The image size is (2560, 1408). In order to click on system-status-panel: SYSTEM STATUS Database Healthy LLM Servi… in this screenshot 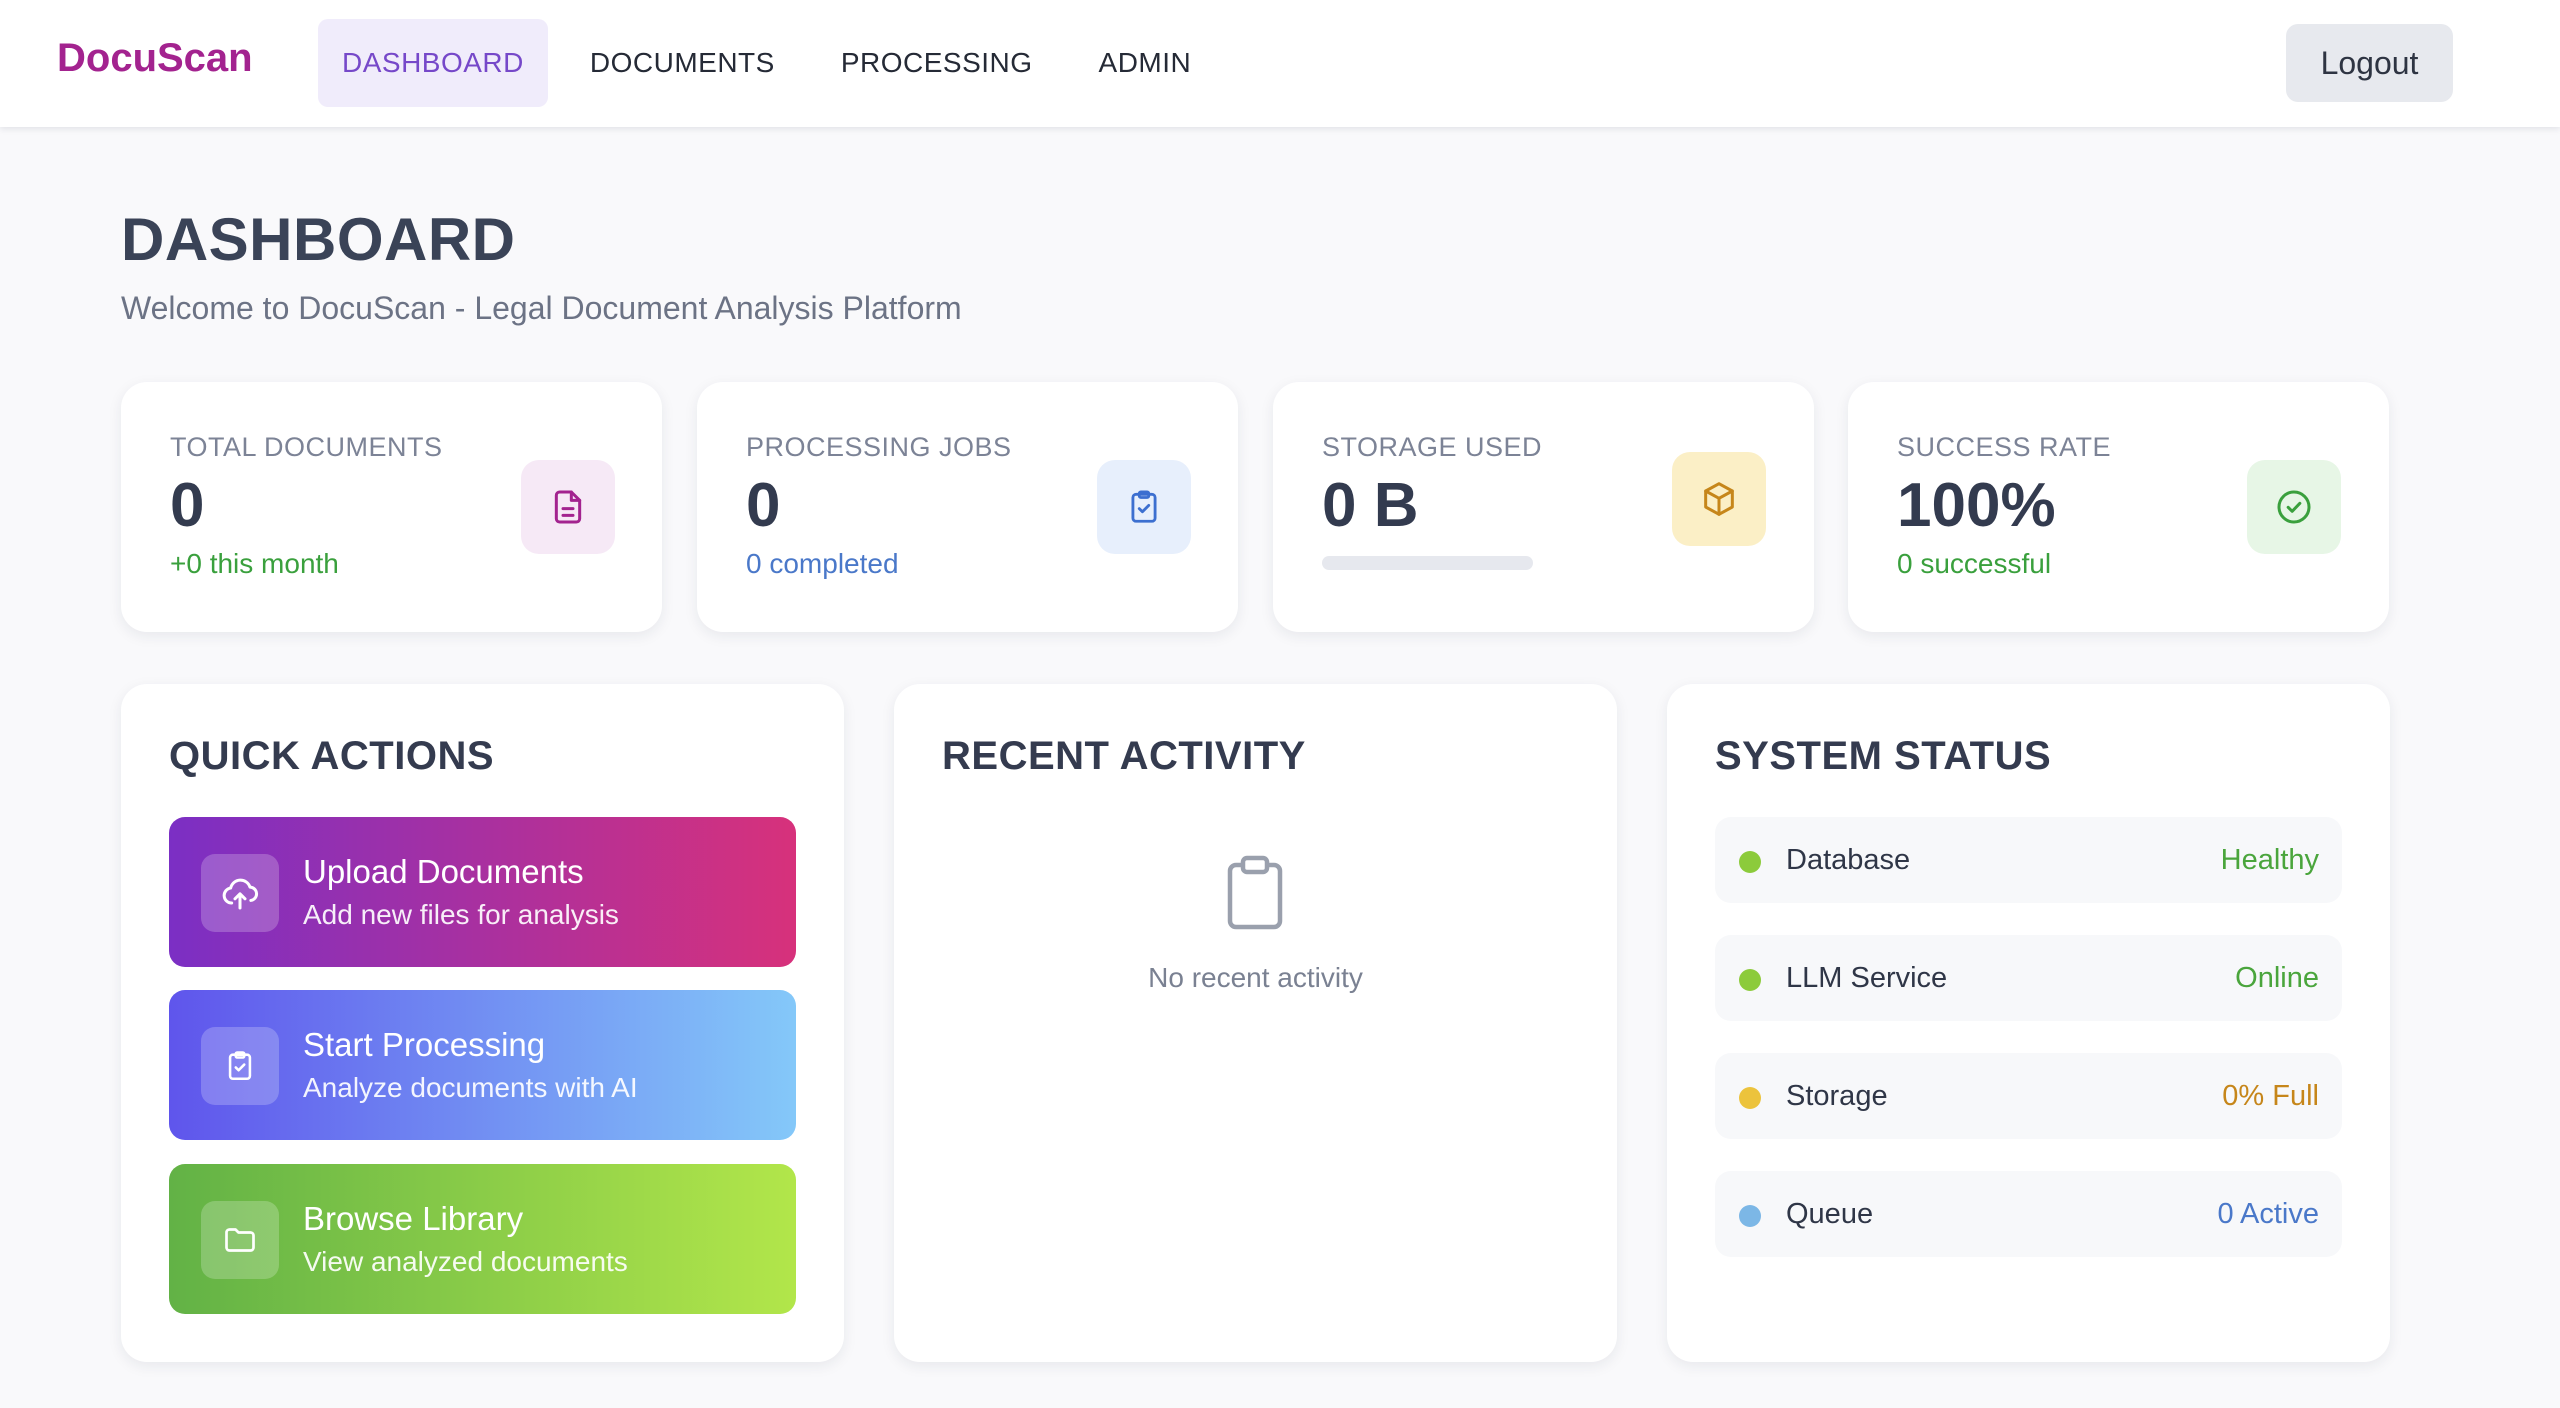, I will do `click(2028, 1023)`.